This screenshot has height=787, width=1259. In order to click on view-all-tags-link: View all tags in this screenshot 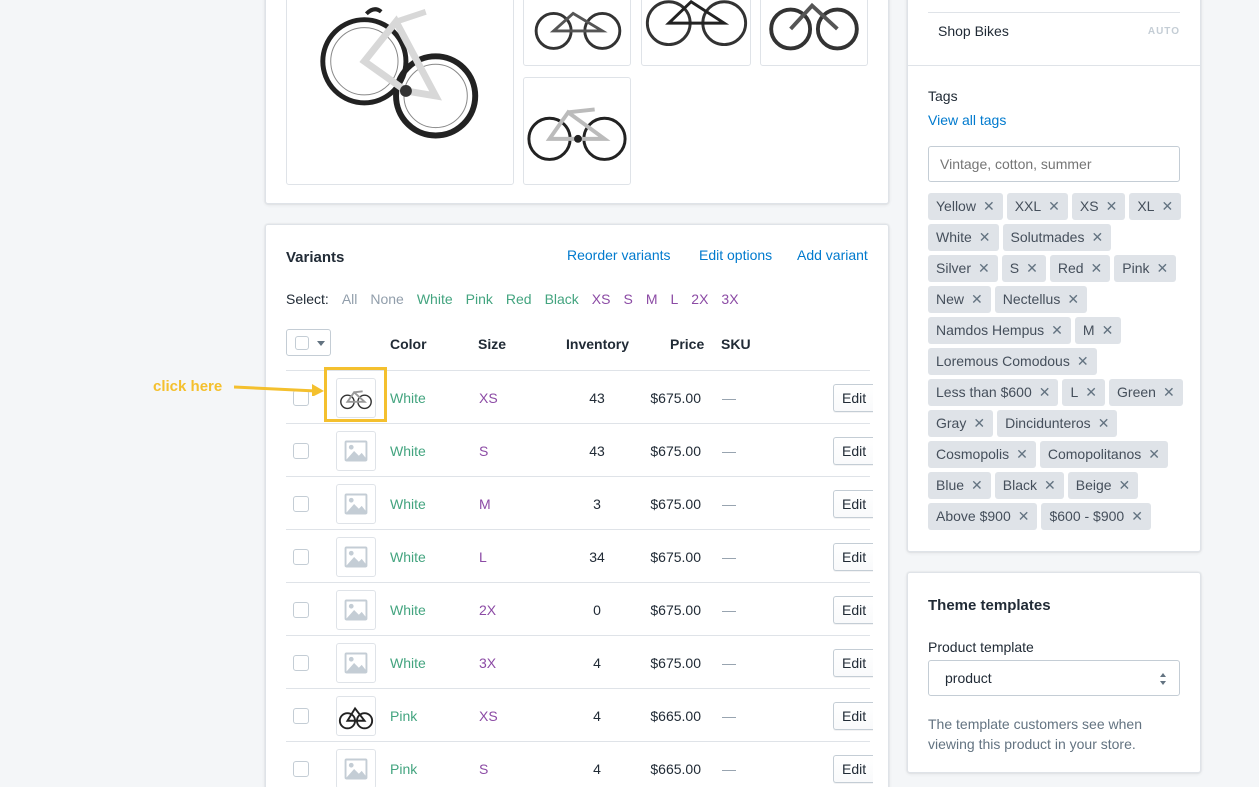, I will do `click(967, 120)`.